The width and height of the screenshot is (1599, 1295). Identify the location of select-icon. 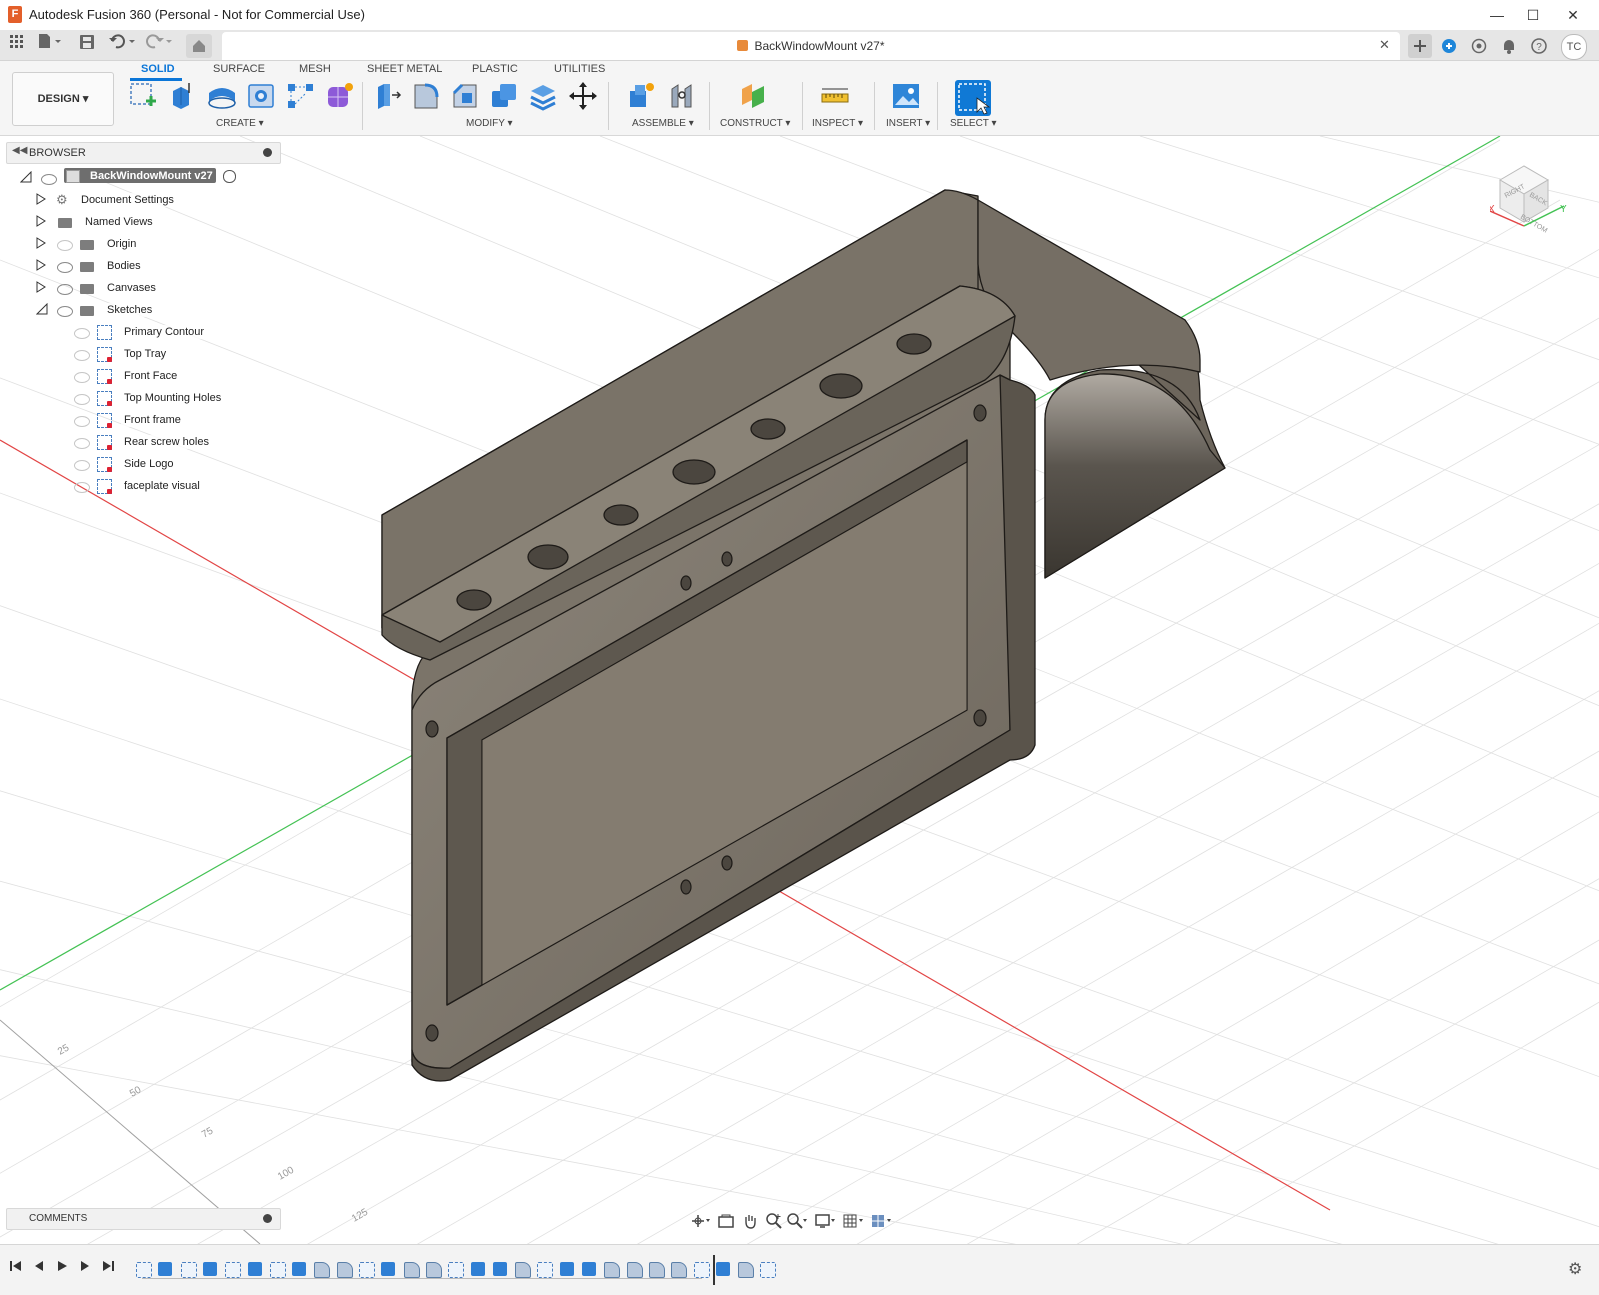
(973, 98).